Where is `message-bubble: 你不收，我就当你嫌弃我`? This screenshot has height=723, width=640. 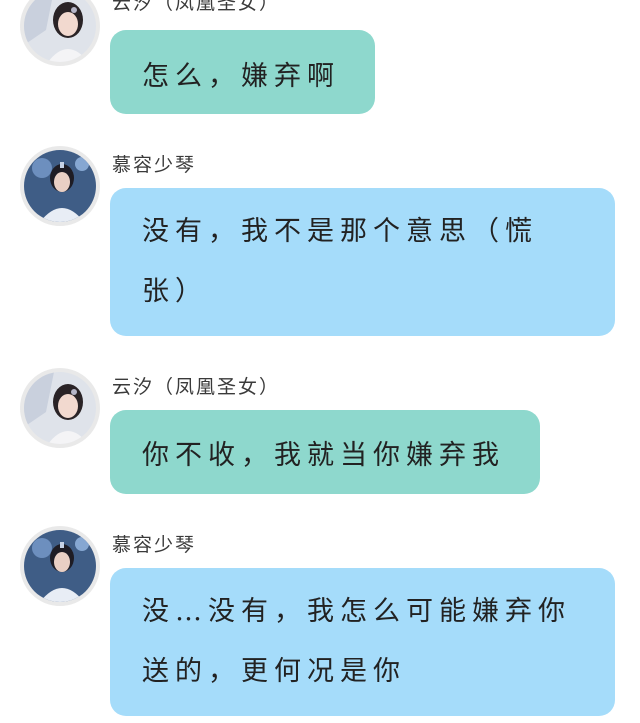
message-bubble: 你不收，我就当你嫌弃我 is located at coordinates (325, 452).